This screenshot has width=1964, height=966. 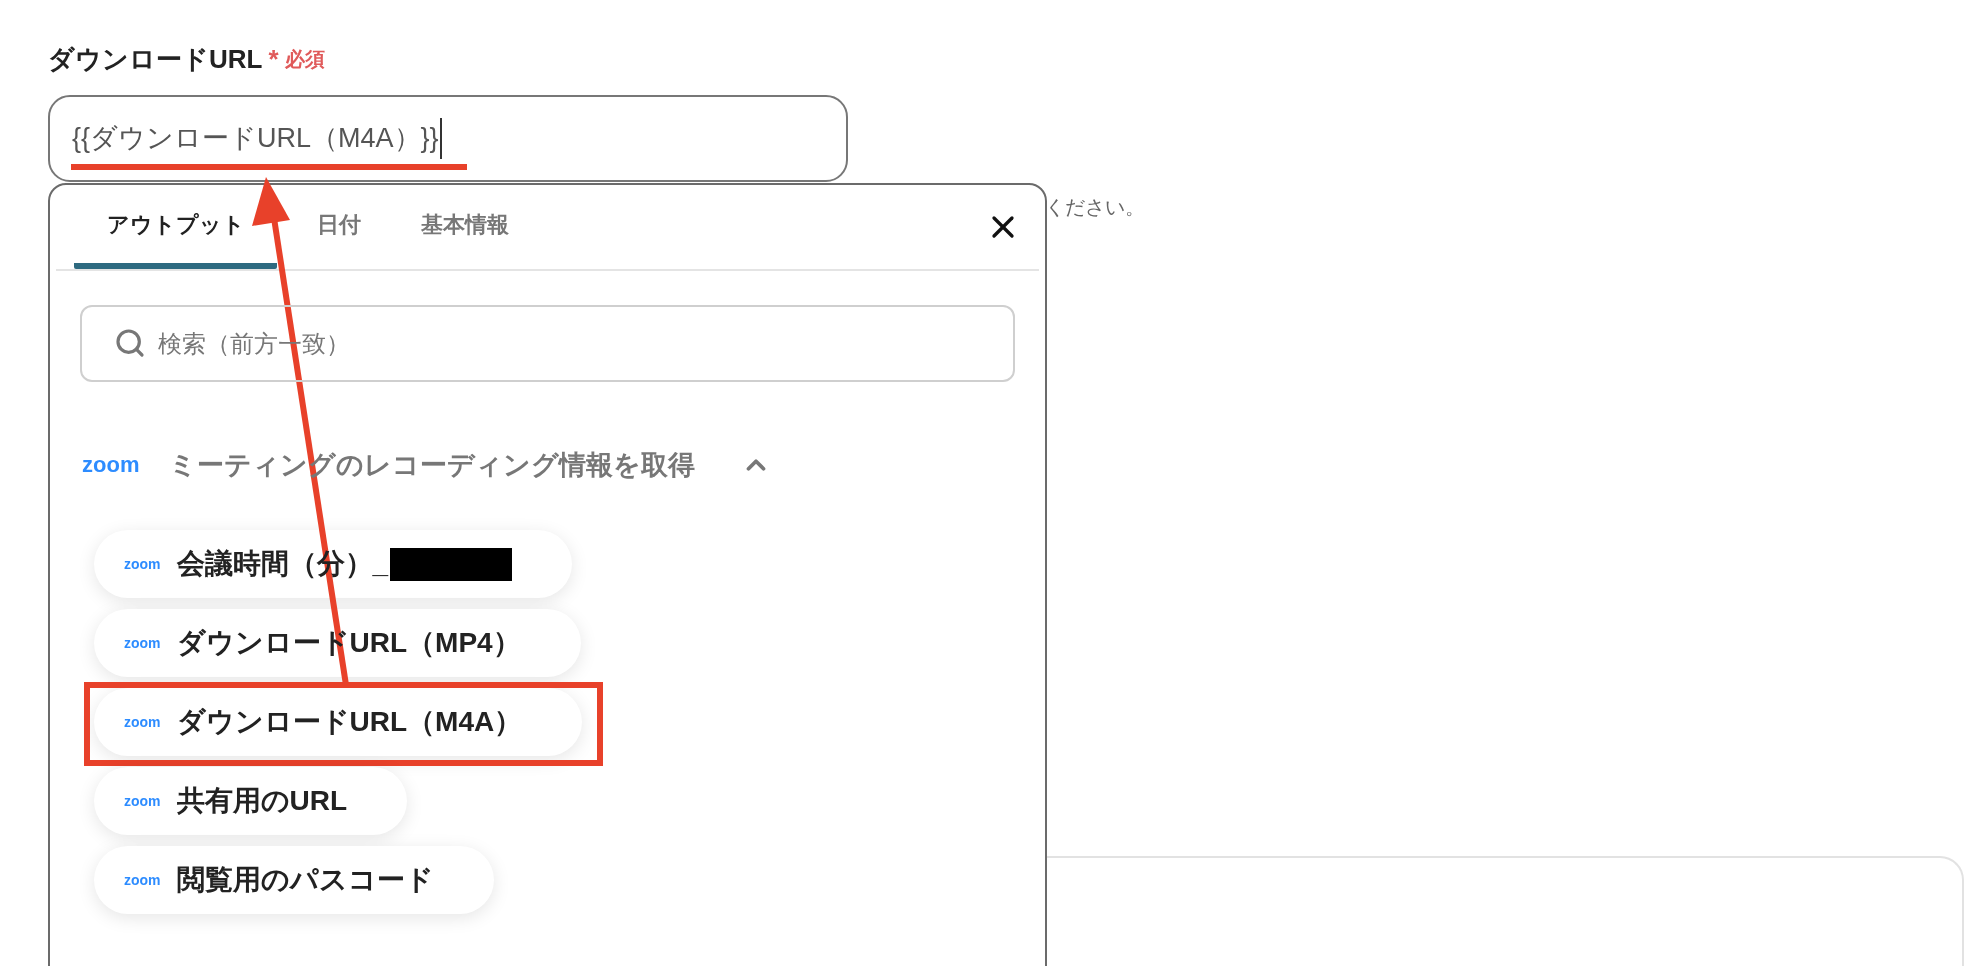 What do you see at coordinates (1095, 207) in the screenshot?
I see `hint-text: ください。` at bounding box center [1095, 207].